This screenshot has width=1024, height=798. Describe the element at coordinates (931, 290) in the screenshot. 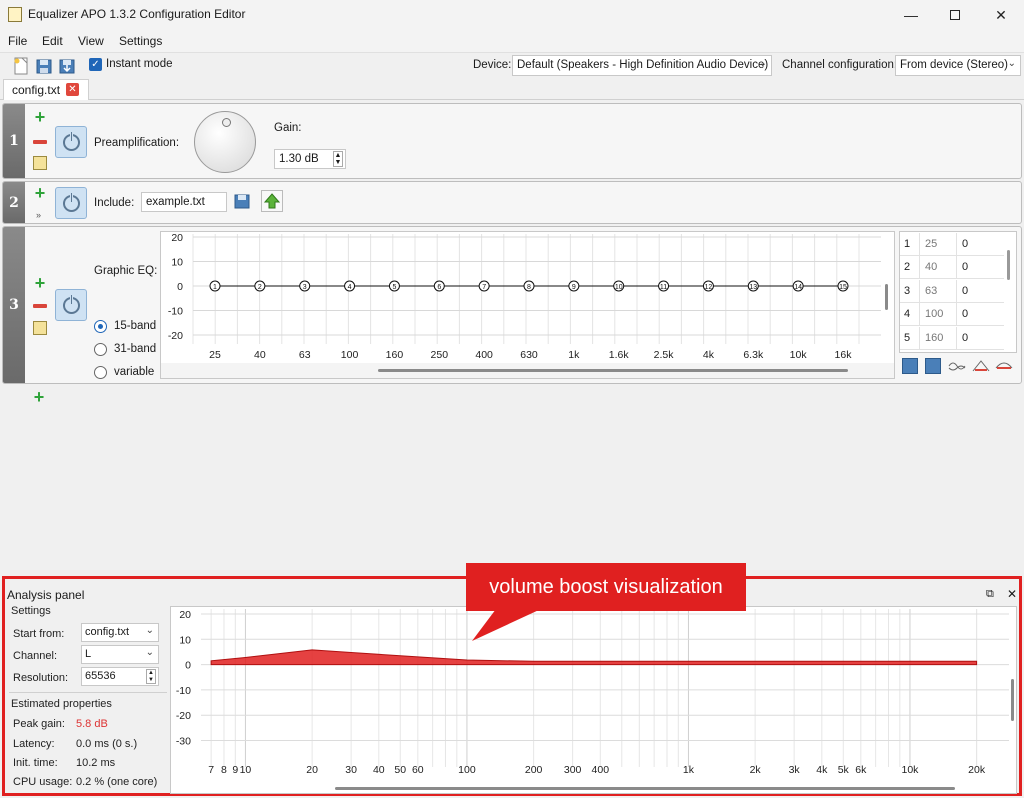

I see `frequency-cell: 63` at that location.